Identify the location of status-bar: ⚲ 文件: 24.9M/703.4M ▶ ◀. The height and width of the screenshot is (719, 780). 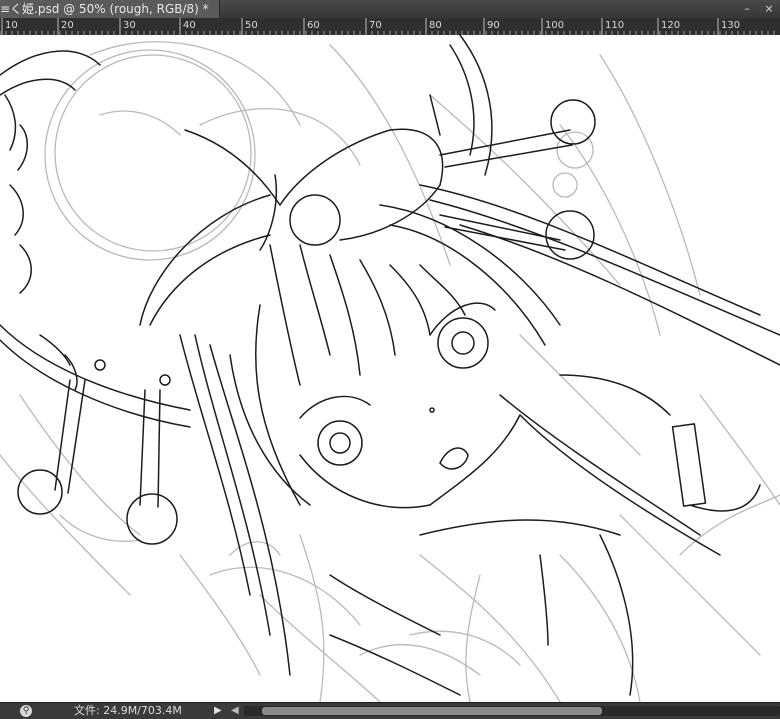
(390, 710).